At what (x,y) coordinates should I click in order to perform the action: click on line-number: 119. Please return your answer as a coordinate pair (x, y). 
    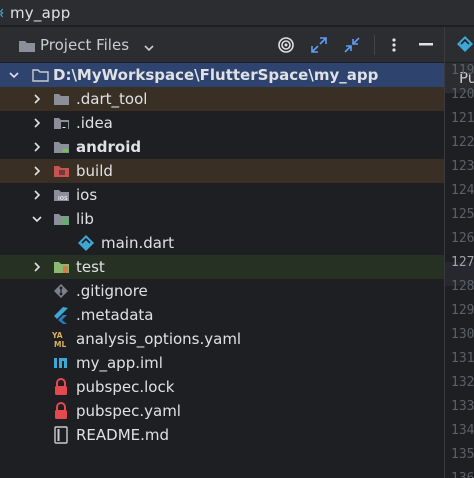
    Looking at the image, I should click on (462, 70).